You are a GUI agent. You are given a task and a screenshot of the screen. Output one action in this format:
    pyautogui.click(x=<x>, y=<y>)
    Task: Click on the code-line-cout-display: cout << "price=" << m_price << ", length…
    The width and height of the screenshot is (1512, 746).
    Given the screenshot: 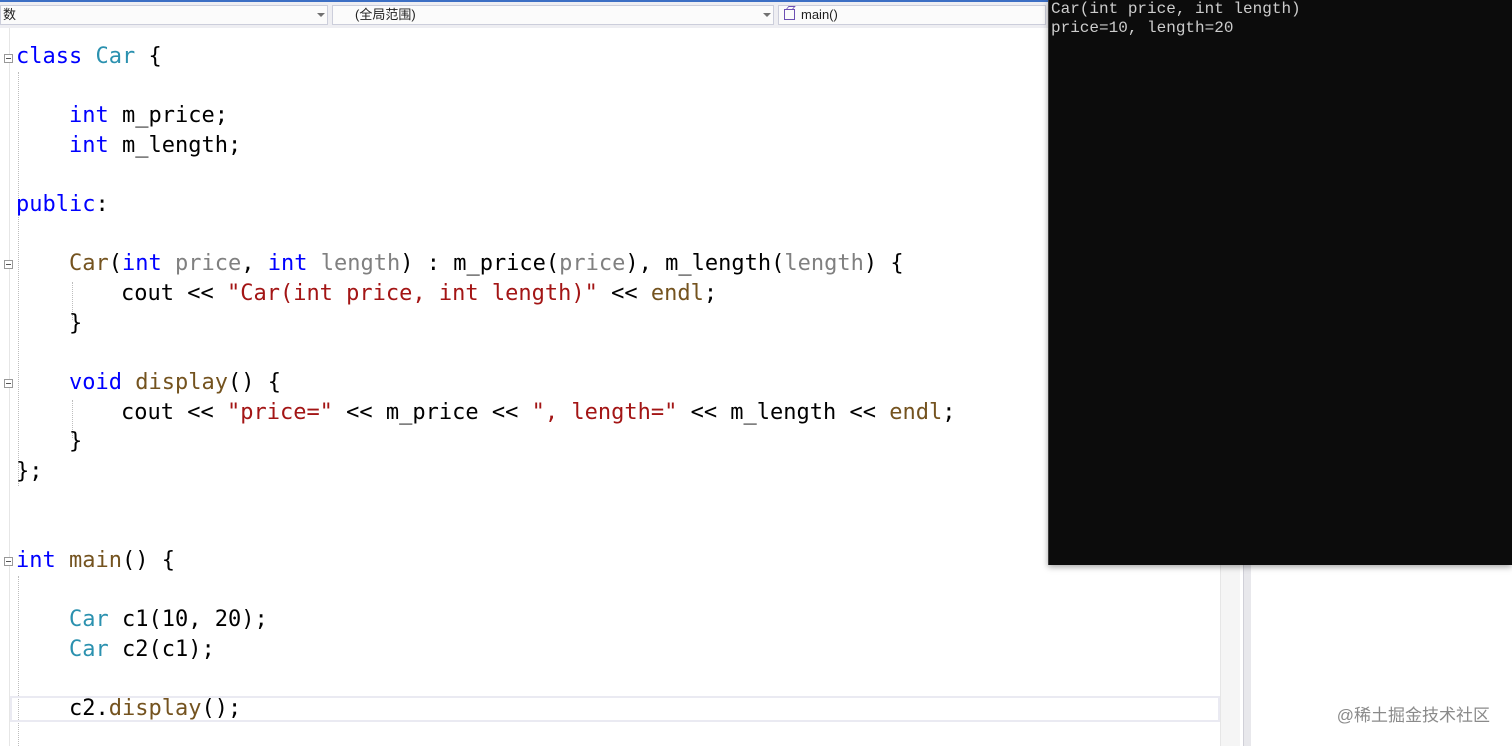 What is the action you would take?
    pyautogui.click(x=538, y=413)
    